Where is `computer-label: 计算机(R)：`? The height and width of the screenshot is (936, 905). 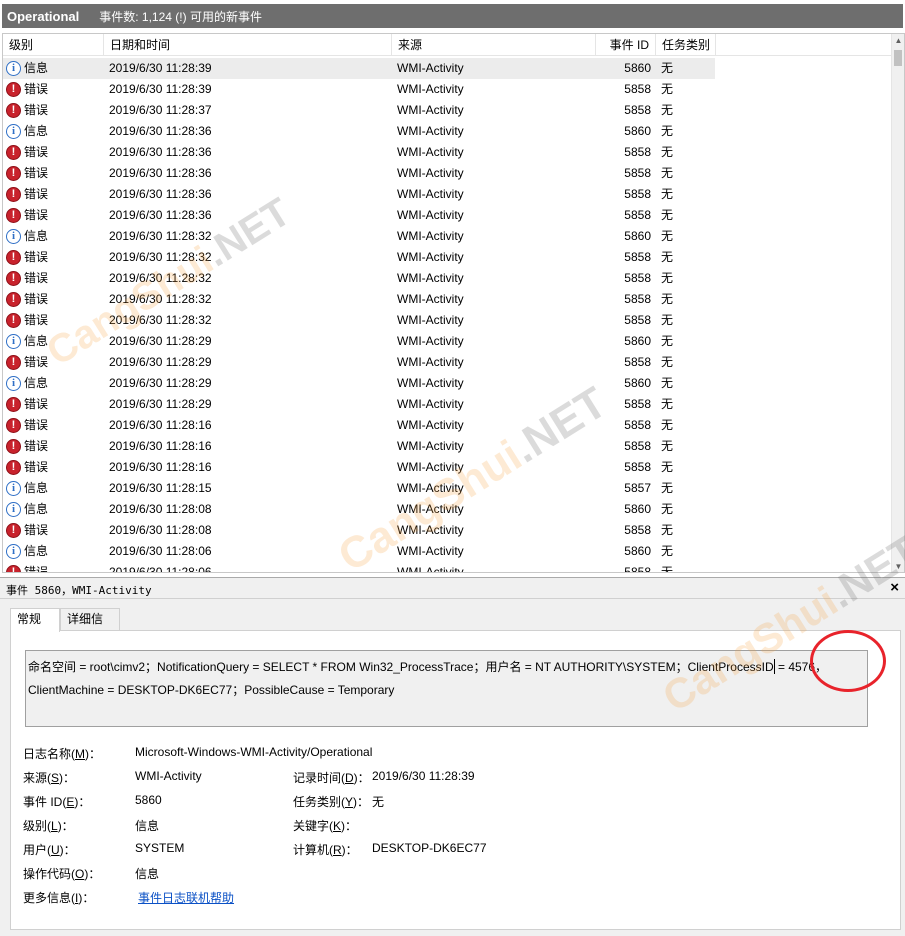
computer-label: 计算机(R)： is located at coordinates (325, 850).